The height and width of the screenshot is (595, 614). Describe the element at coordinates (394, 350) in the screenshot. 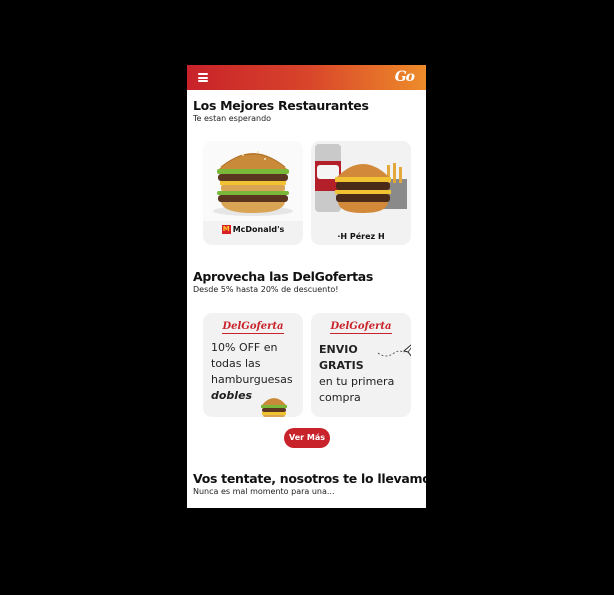

I see `paper-plane-icon` at that location.